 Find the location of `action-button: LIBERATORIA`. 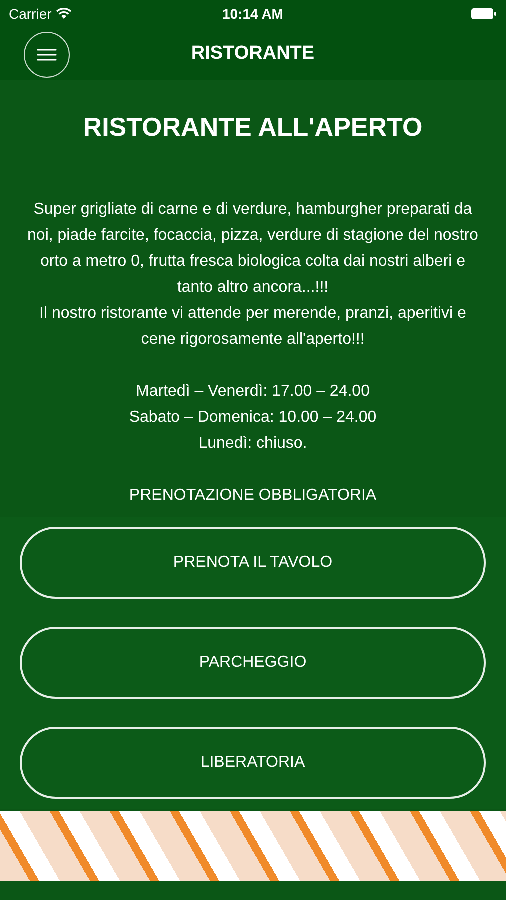

action-button: LIBERATORIA is located at coordinates (253, 763).